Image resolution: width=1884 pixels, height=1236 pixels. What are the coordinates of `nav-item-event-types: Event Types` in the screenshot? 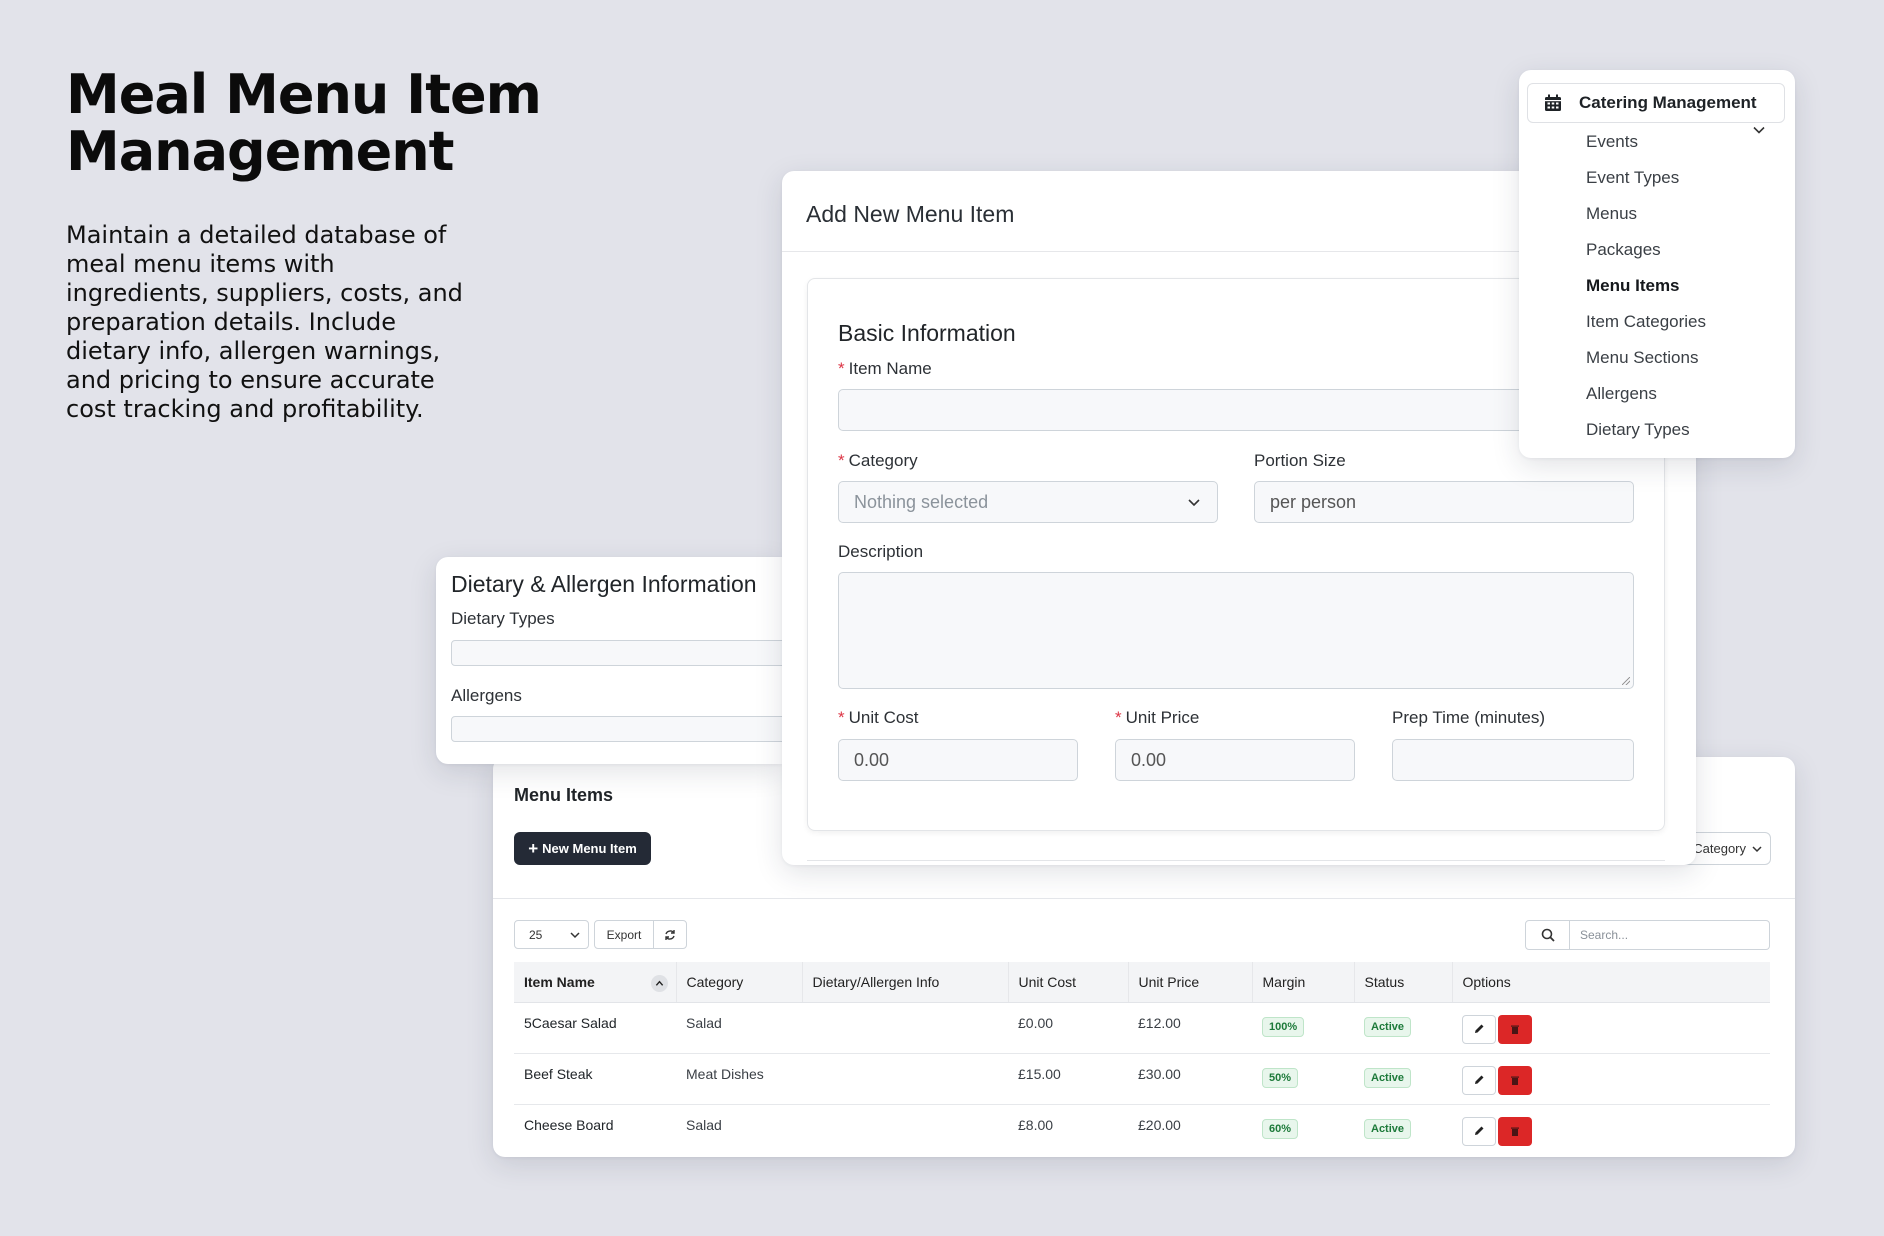 It's located at (1632, 178).